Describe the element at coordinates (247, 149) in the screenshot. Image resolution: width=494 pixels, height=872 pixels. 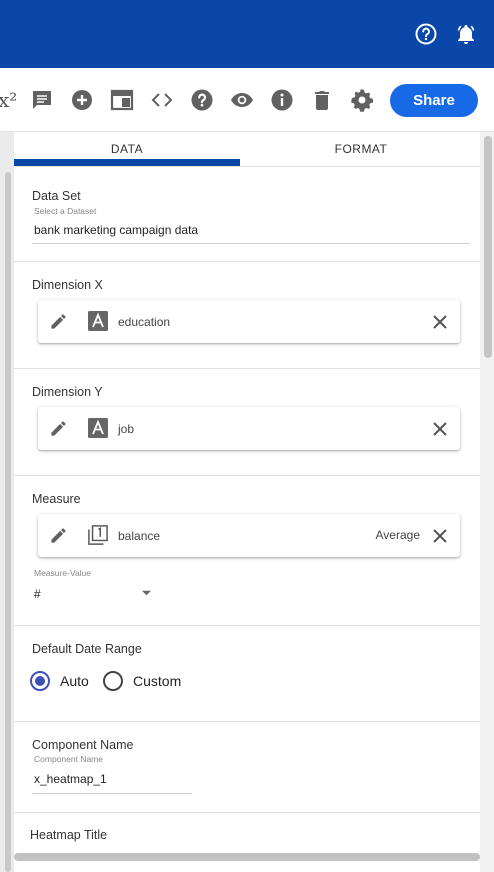
I see `panel-tabs: DATA FORMAT` at that location.